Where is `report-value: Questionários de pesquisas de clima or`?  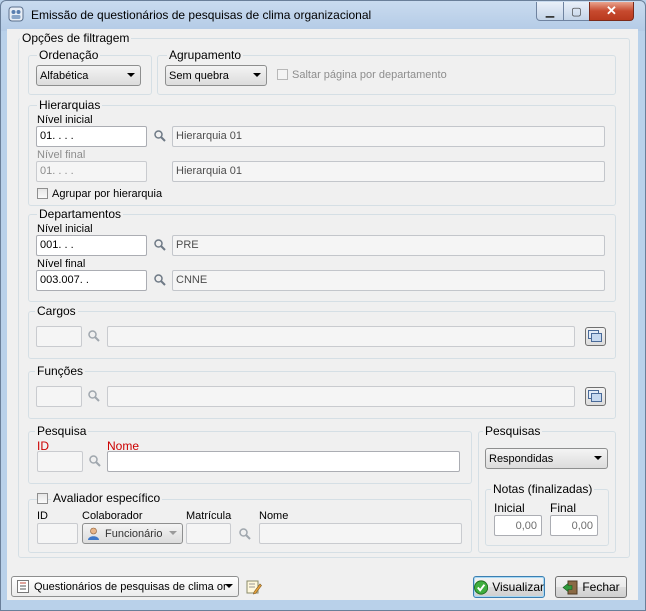 report-value: Questionários de pesquisas de clima or is located at coordinates (130, 587).